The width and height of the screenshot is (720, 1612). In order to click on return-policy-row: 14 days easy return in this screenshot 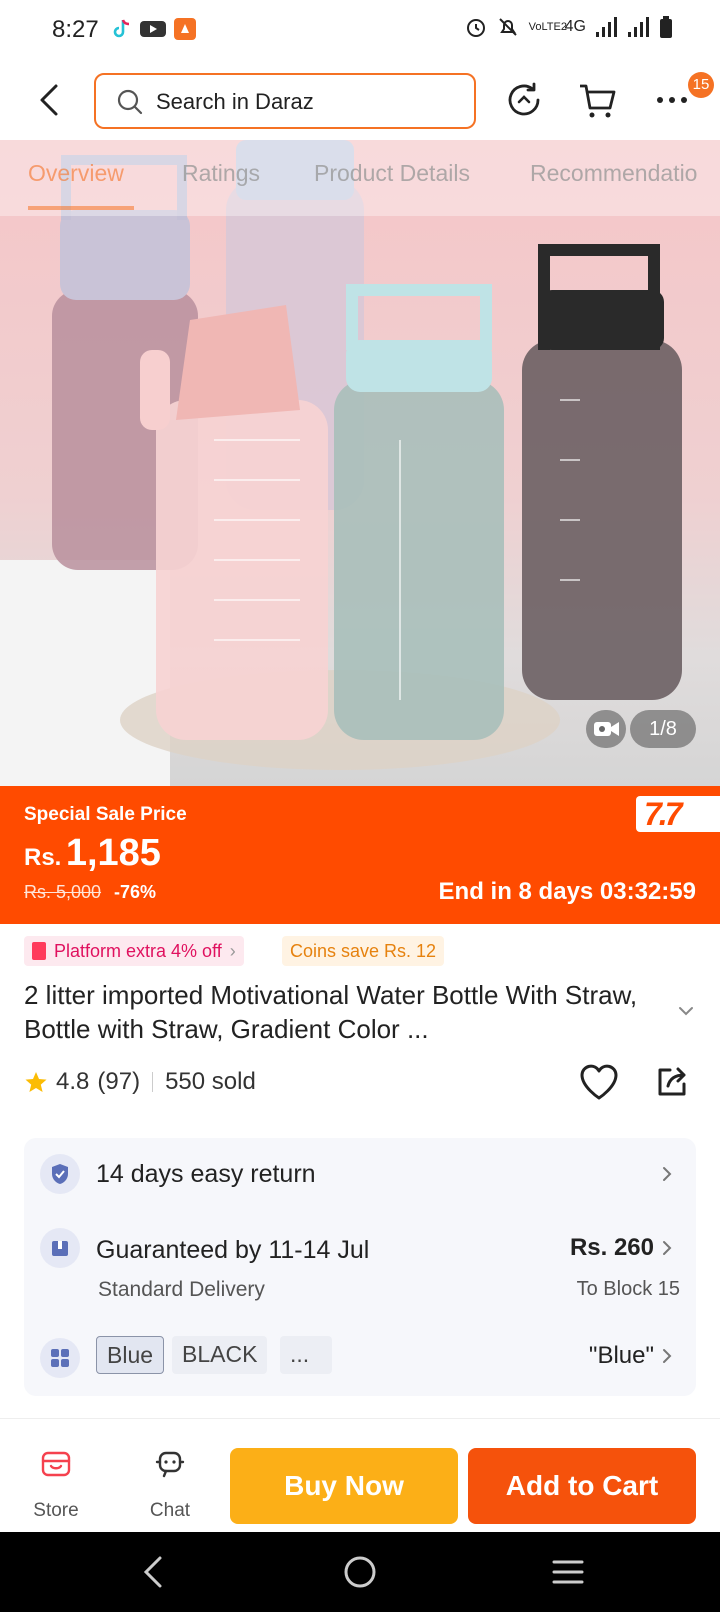, I will do `click(360, 1173)`.